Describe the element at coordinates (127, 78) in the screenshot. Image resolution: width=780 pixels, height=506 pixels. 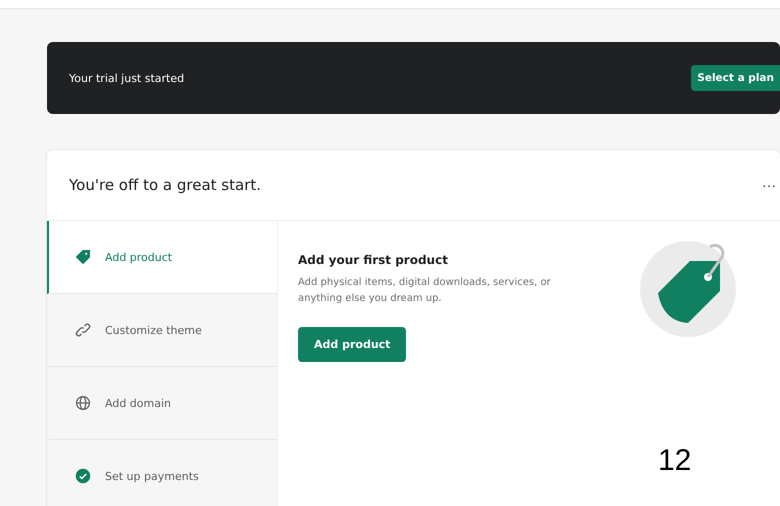
I see `banner-text: Your trial just started` at that location.